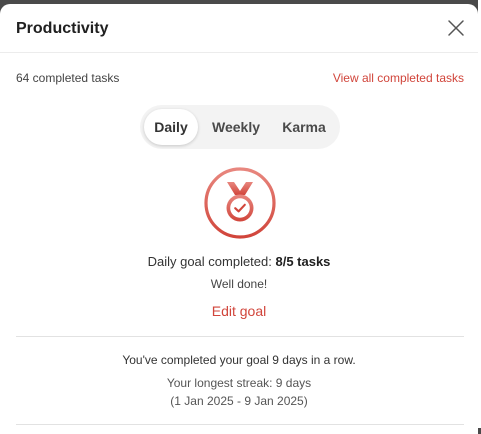  I want to click on goal-value: 8/5 tasks, so click(303, 261).